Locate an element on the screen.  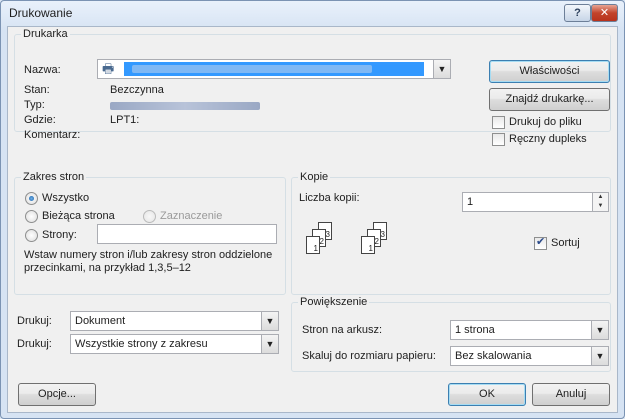
printer-comment-label: Komentarz: is located at coordinates (52, 135).